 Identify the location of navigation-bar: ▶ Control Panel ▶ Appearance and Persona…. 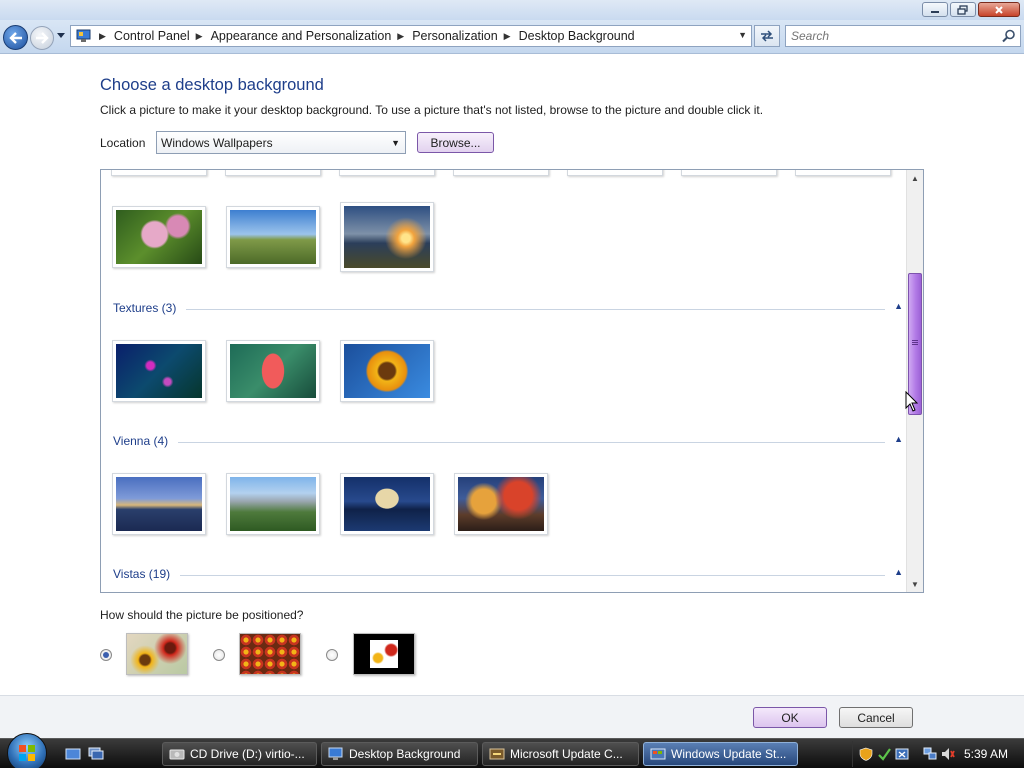
(512, 37).